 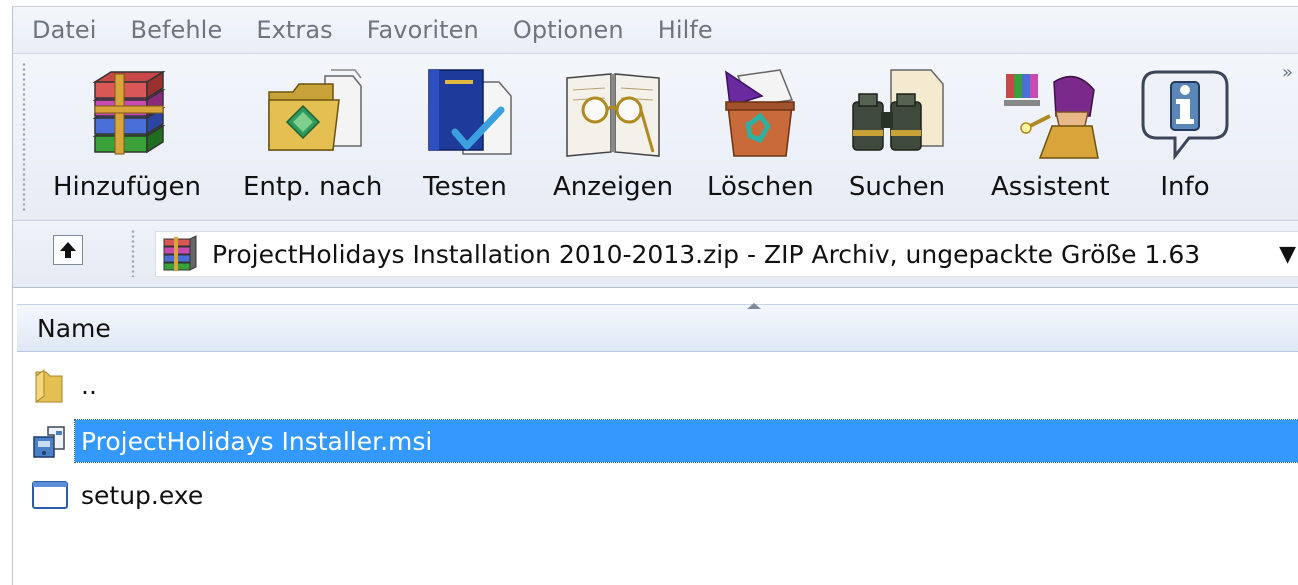 I want to click on wizard-icon, so click(x=1052, y=116).